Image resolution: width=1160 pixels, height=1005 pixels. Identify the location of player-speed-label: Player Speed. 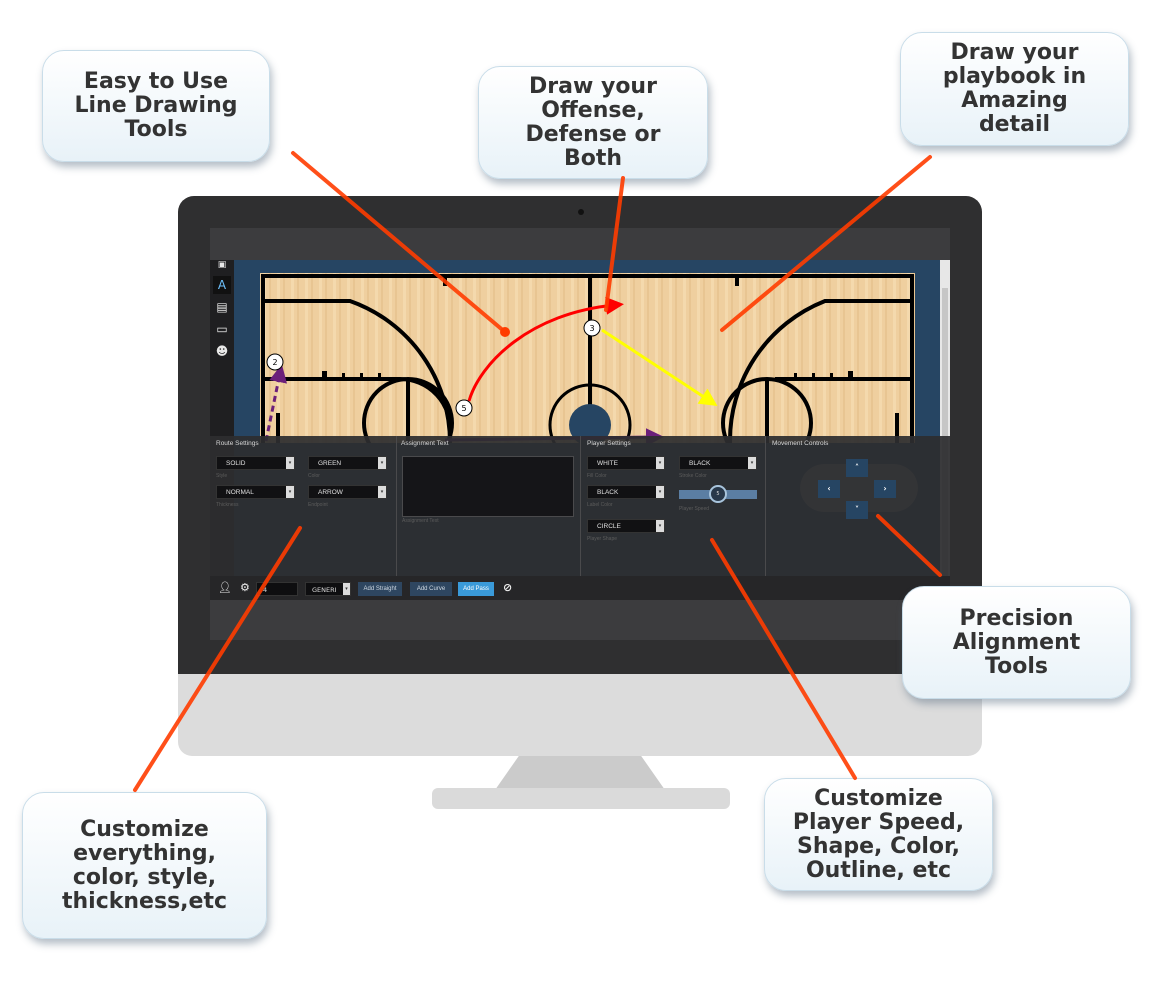
(694, 509).